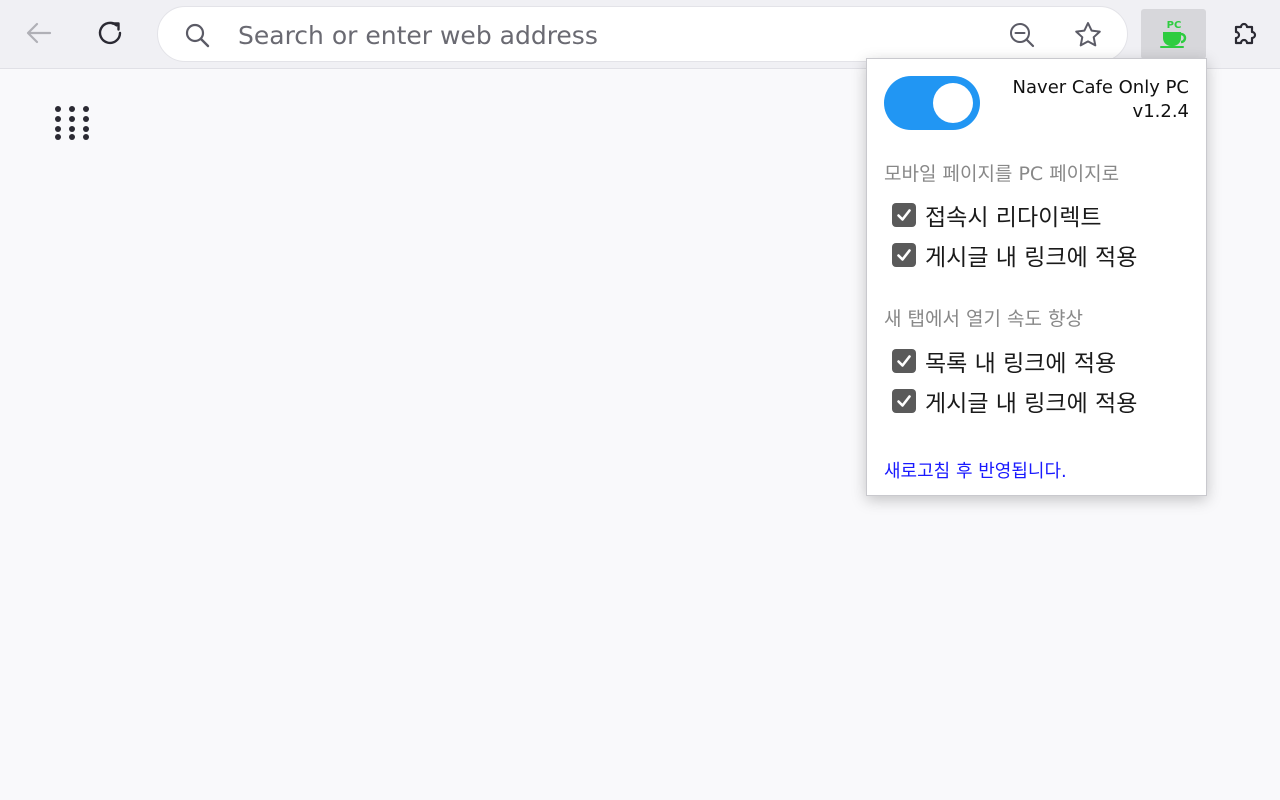 The width and height of the screenshot is (1280, 800). I want to click on url-input, so click(618, 35).